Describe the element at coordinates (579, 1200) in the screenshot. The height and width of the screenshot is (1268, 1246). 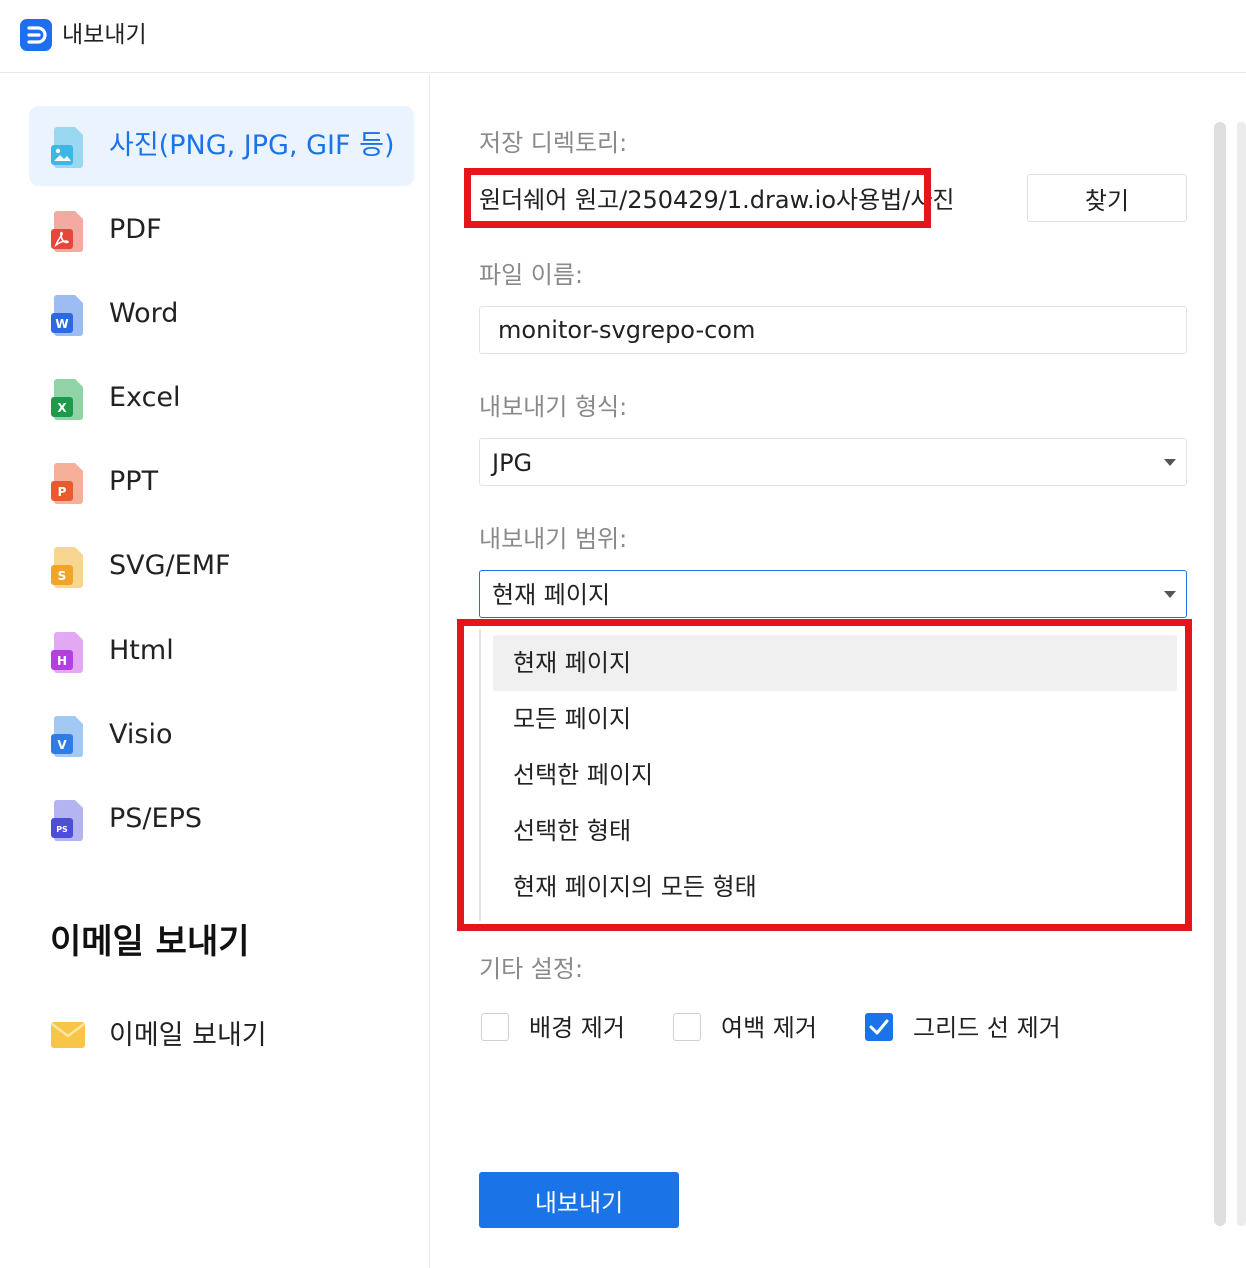
I see `export-button: 내보내기` at that location.